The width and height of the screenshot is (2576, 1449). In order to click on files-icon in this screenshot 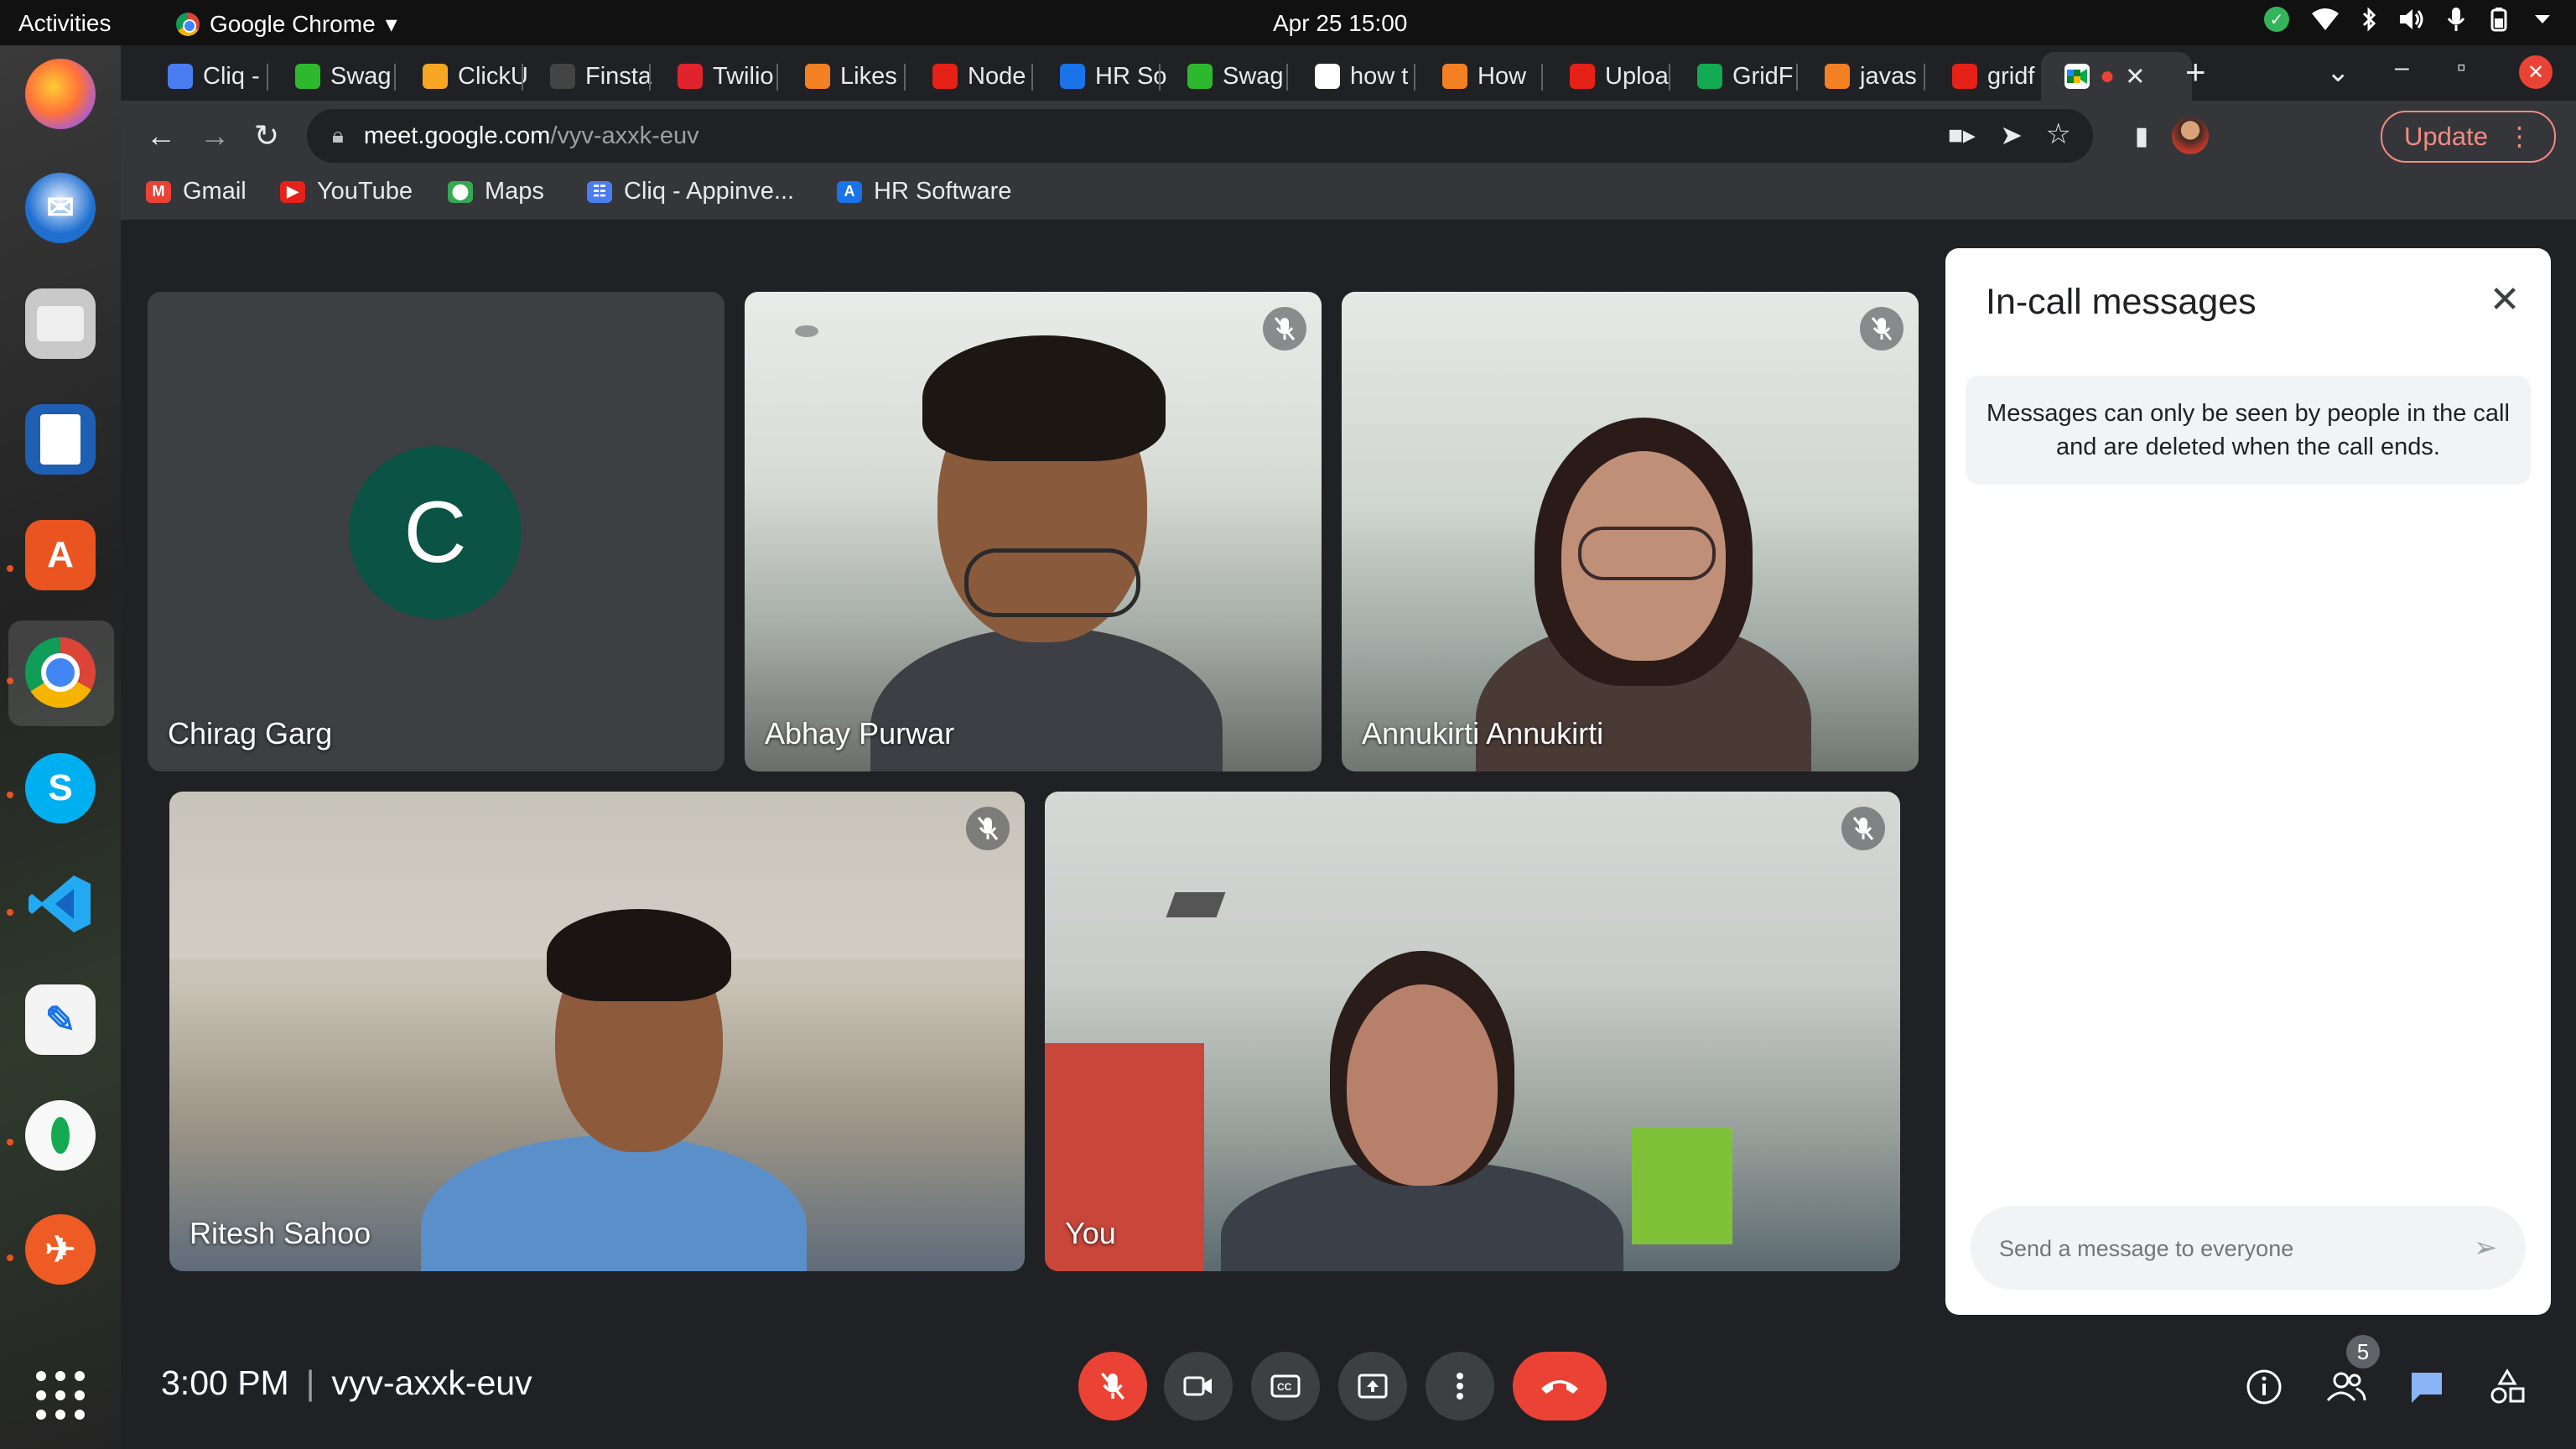, I will do `click(60, 323)`.